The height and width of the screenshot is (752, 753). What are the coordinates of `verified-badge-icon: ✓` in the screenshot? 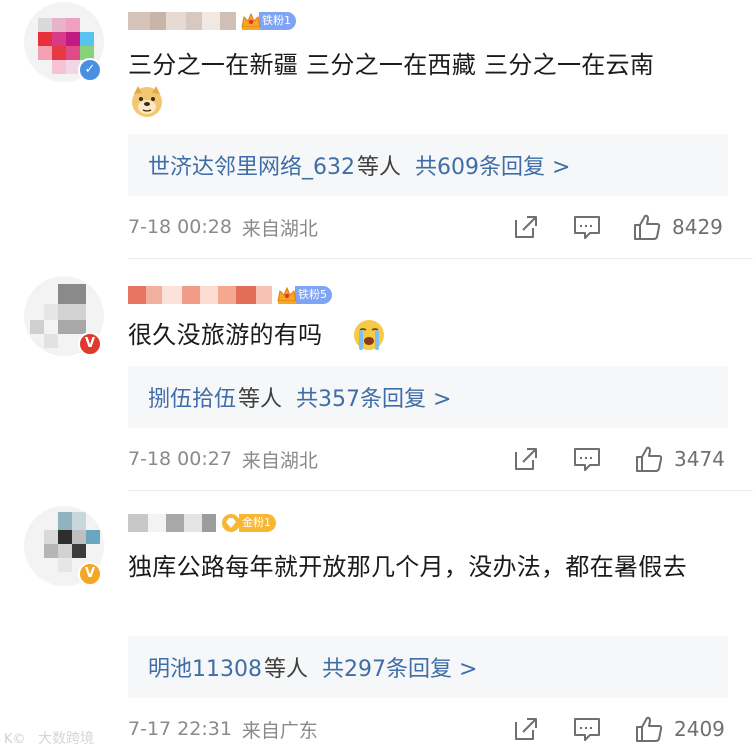 It's located at (90, 70).